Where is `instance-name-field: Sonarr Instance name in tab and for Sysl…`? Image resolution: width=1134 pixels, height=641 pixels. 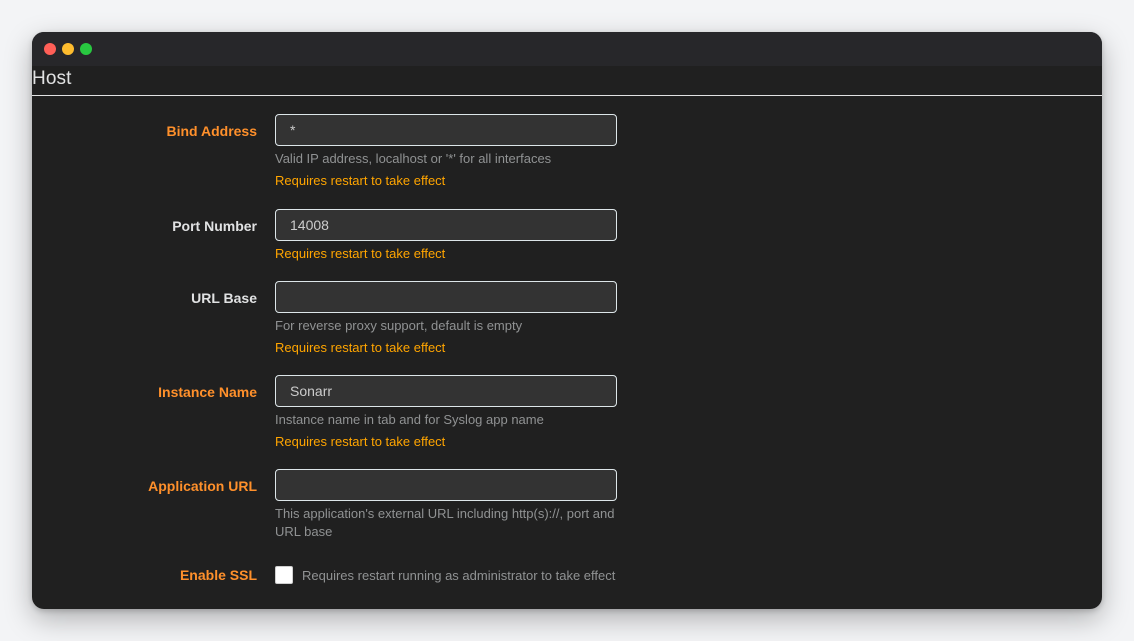 instance-name-field: Sonarr Instance name in tab and for Sysl… is located at coordinates (446, 413).